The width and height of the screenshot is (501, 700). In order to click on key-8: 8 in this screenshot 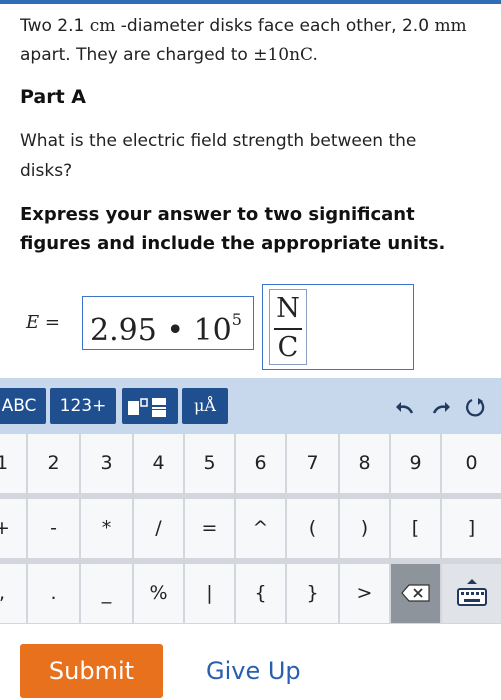, I will do `click(364, 463)`.